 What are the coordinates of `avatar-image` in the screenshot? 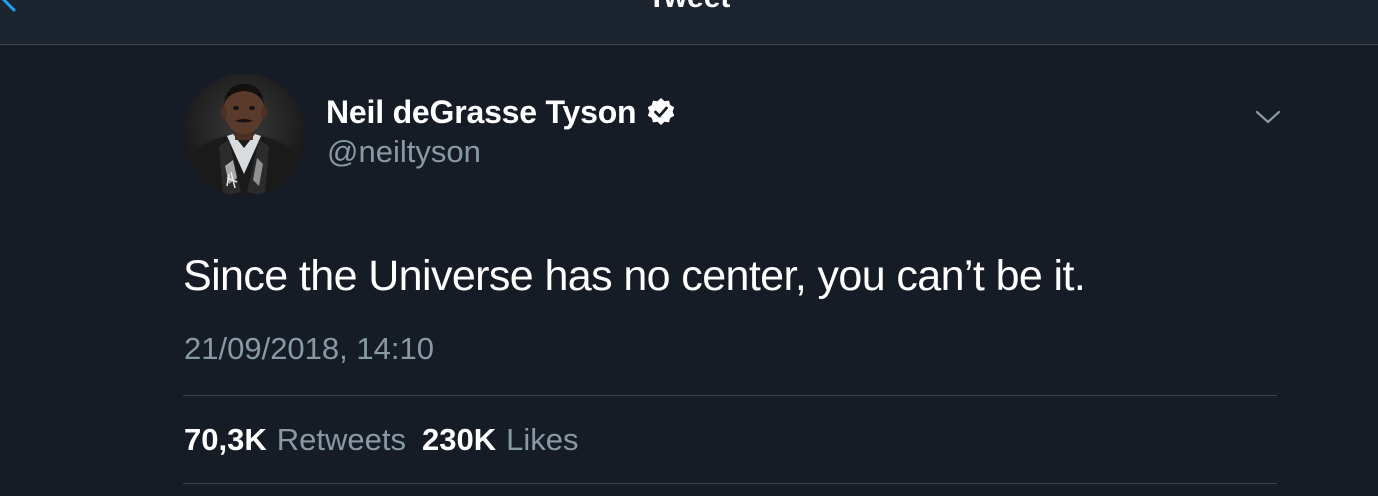 It's located at (244, 135).